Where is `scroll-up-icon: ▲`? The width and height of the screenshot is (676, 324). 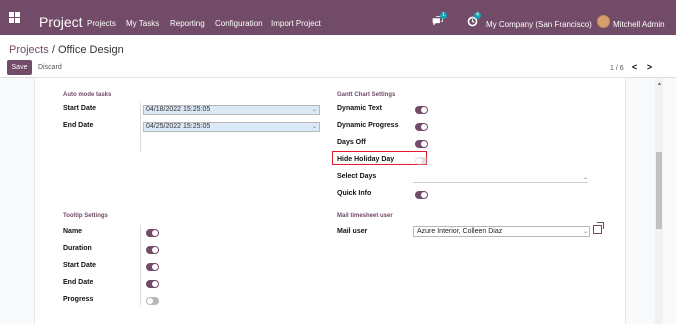
scroll-up-icon: ▲ is located at coordinates (659, 84).